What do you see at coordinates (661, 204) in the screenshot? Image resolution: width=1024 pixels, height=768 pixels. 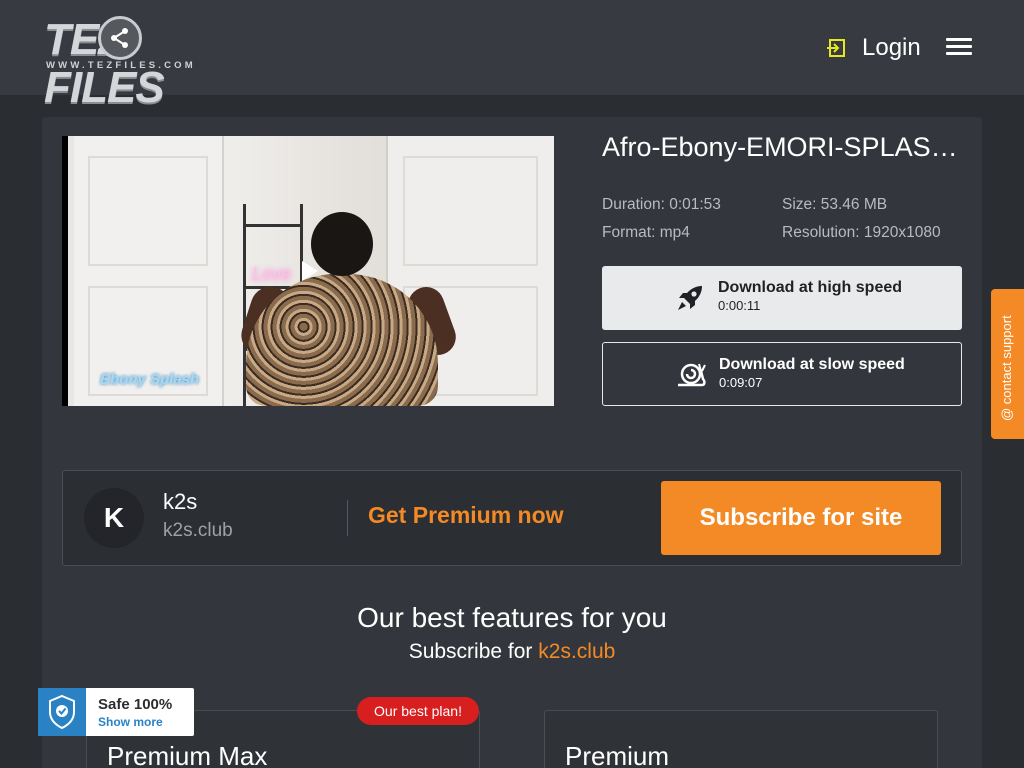 I see `file-duration: Duration: 0:01:53` at bounding box center [661, 204].